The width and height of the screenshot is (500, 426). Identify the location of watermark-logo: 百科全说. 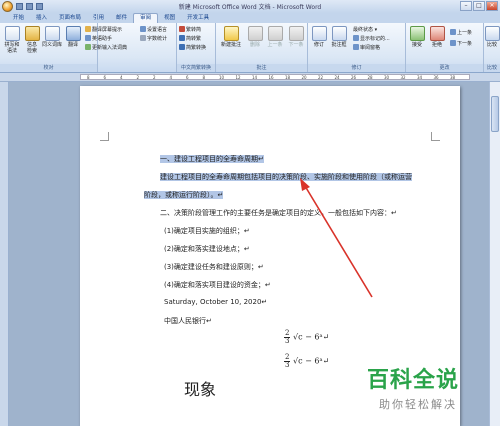
(413, 380).